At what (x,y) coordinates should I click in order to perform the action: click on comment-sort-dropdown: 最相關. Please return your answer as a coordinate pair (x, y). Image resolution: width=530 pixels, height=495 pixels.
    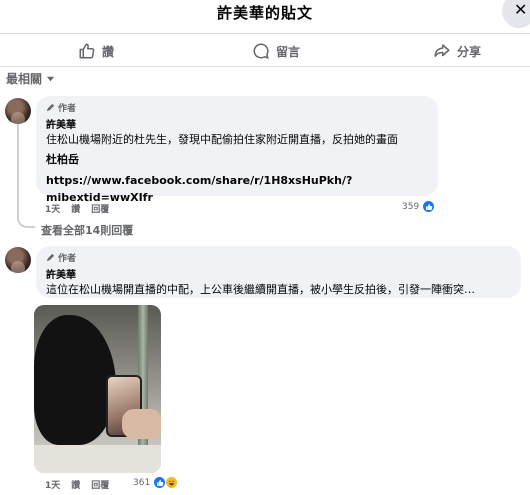
    Looking at the image, I should click on (30, 78).